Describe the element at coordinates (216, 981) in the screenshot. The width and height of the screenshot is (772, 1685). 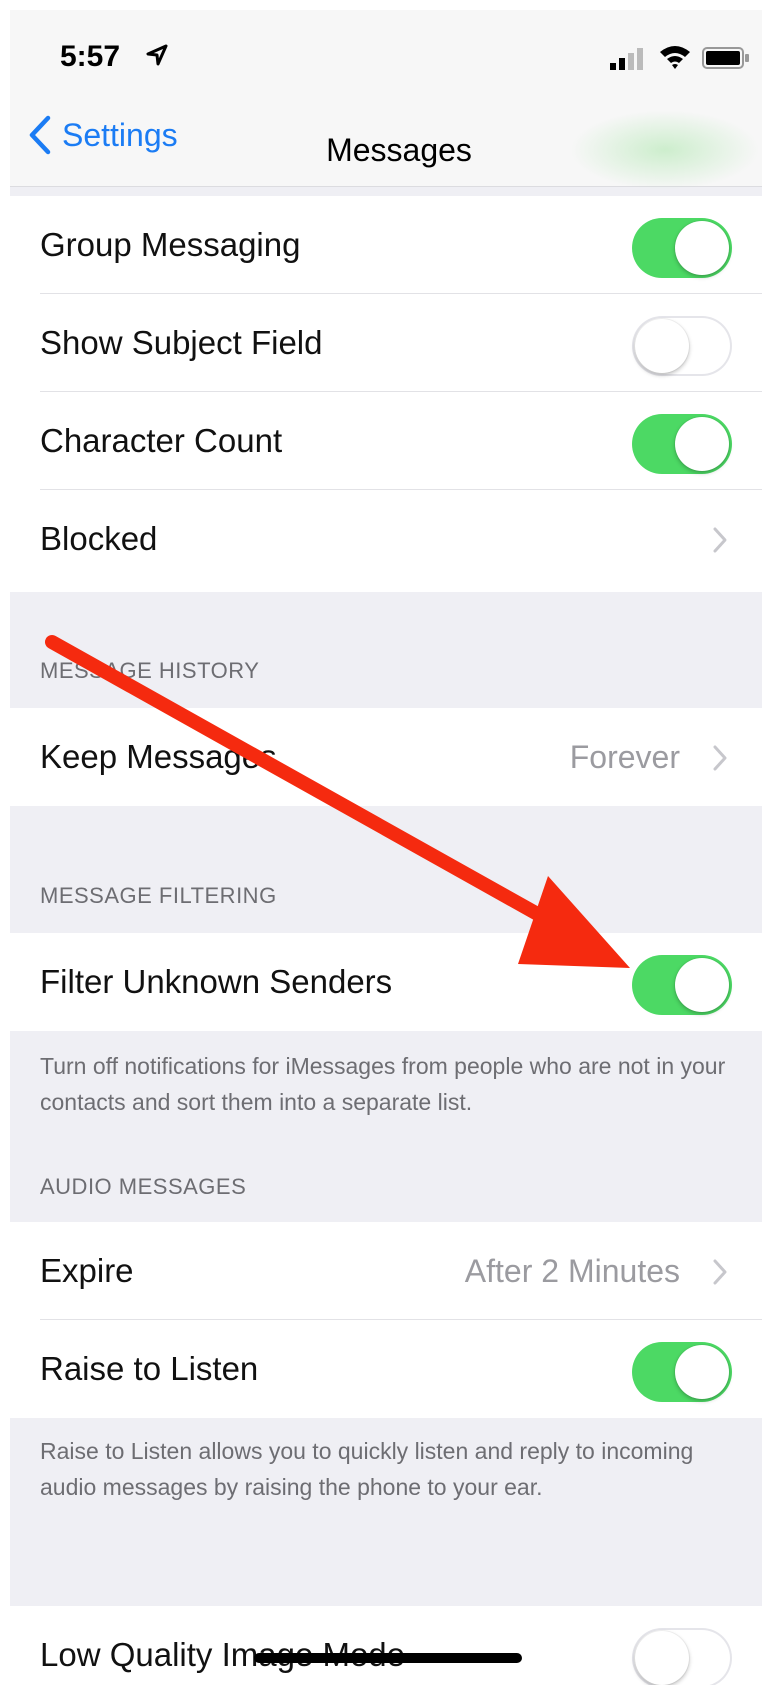
I see `row-label: Filter Unknown Senders` at that location.